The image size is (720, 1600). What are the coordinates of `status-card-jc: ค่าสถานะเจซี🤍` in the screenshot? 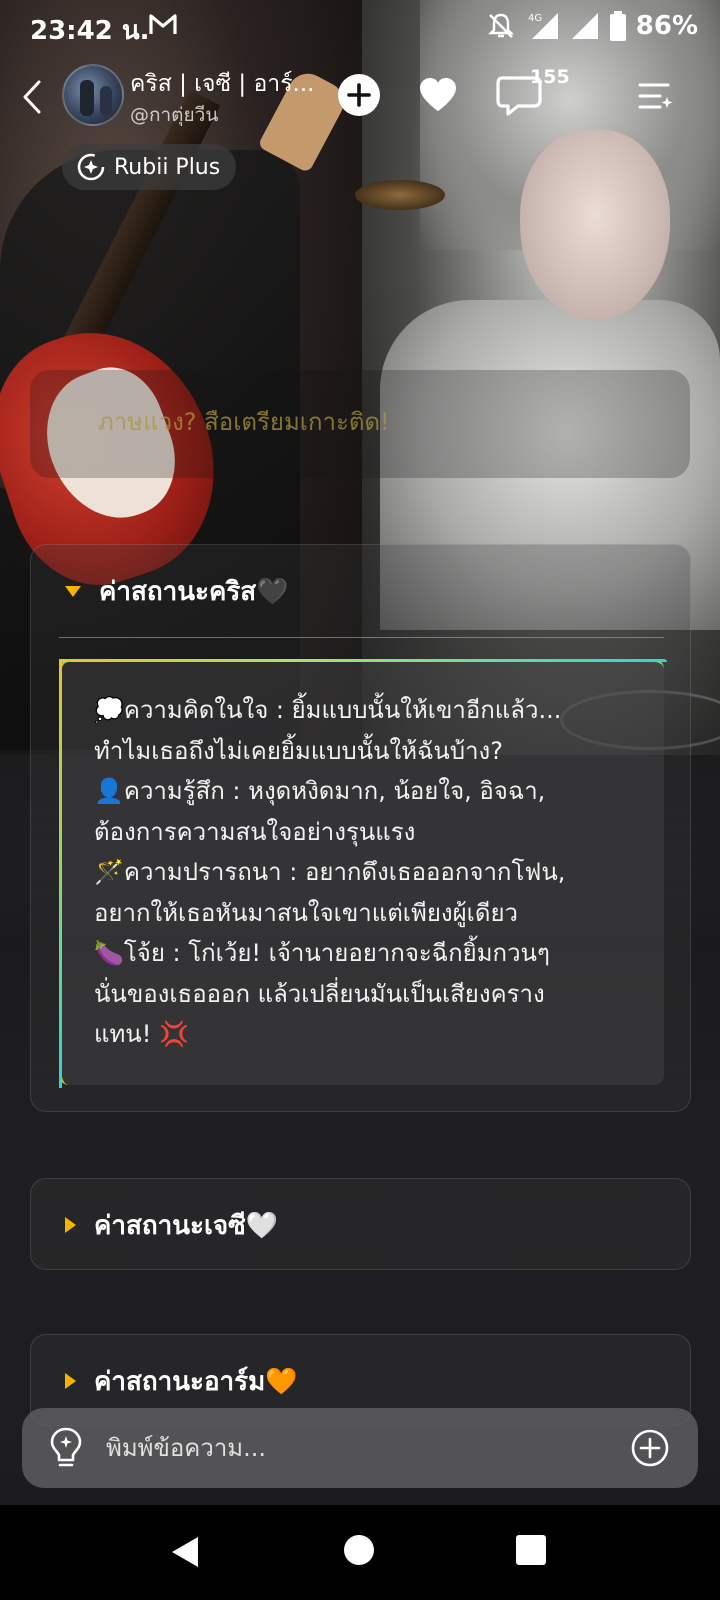 It's located at (360, 1224).